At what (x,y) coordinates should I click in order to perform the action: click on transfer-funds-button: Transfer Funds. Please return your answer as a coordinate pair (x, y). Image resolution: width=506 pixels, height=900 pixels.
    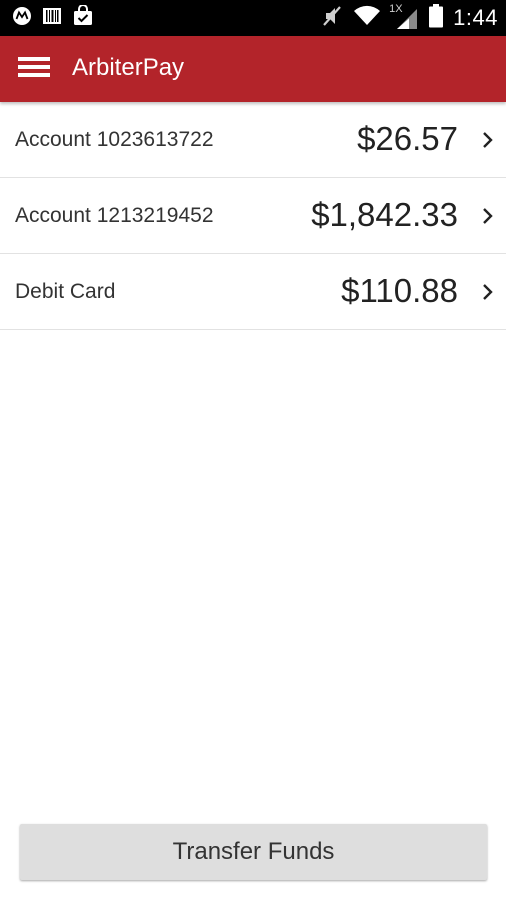
    Looking at the image, I should click on (253, 852).